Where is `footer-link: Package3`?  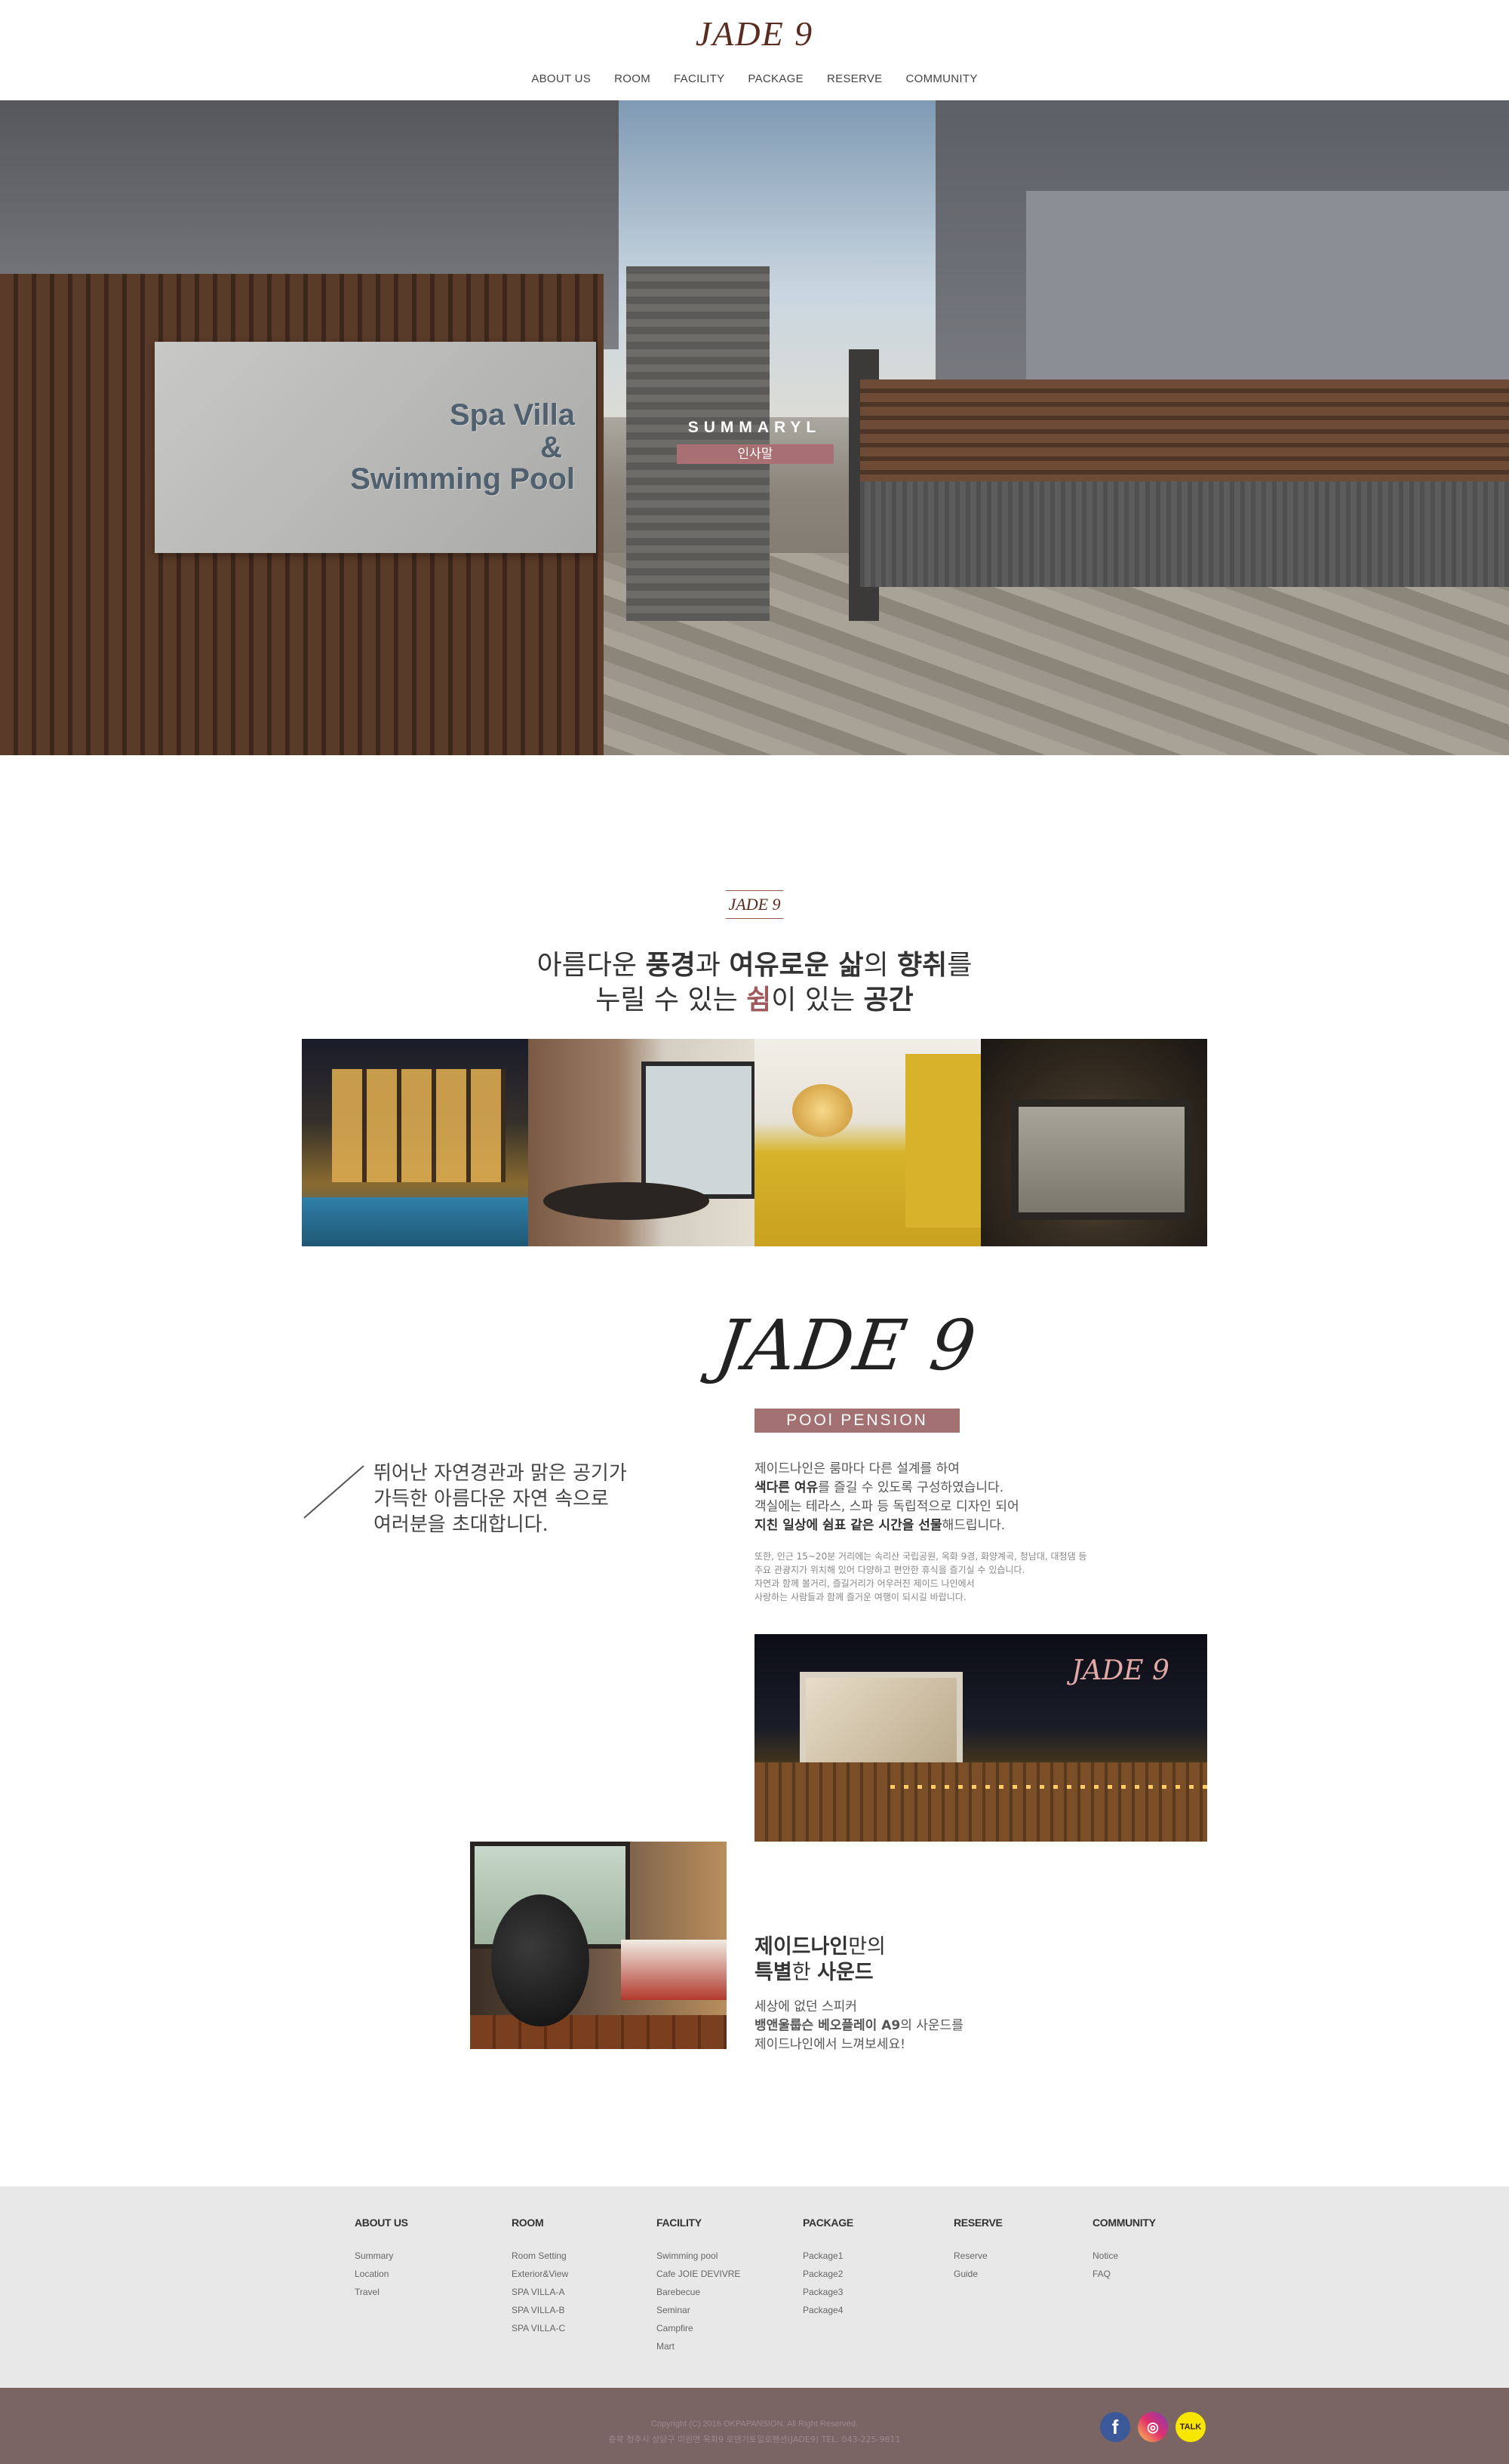
footer-link: Package3 is located at coordinates (828, 2292).